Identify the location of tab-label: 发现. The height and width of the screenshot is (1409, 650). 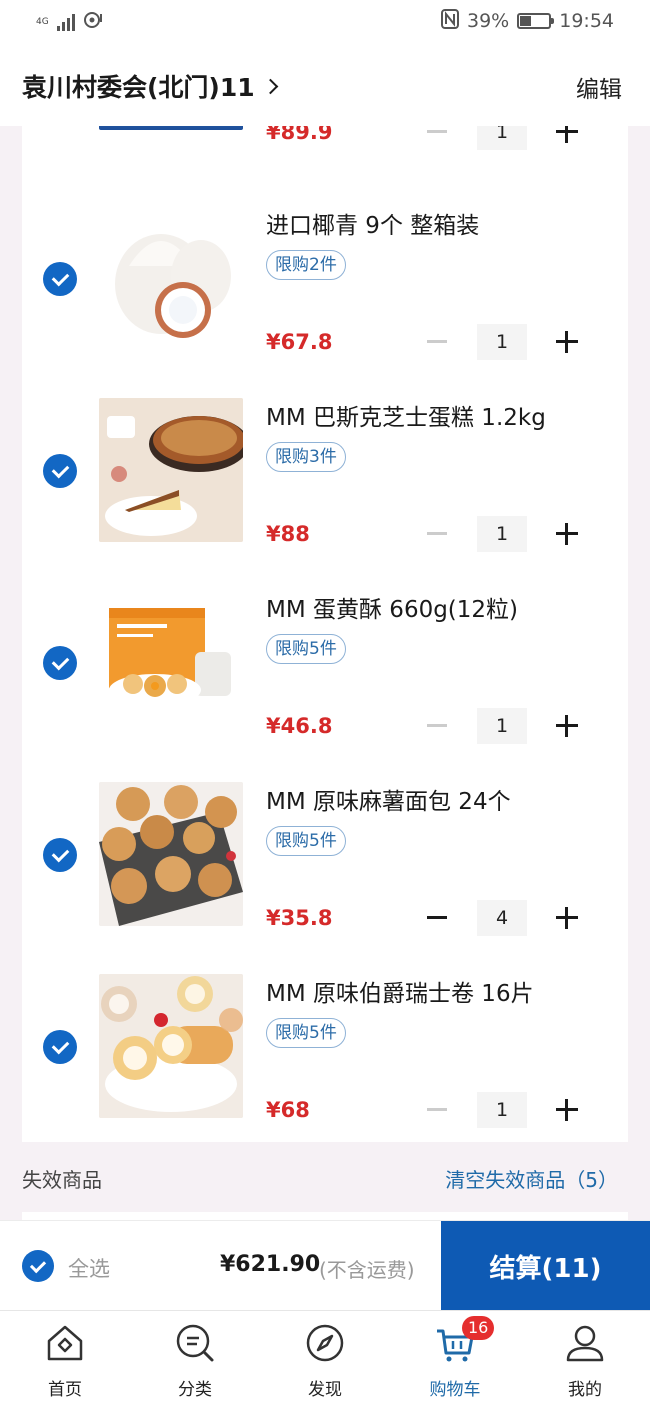
(325, 1390).